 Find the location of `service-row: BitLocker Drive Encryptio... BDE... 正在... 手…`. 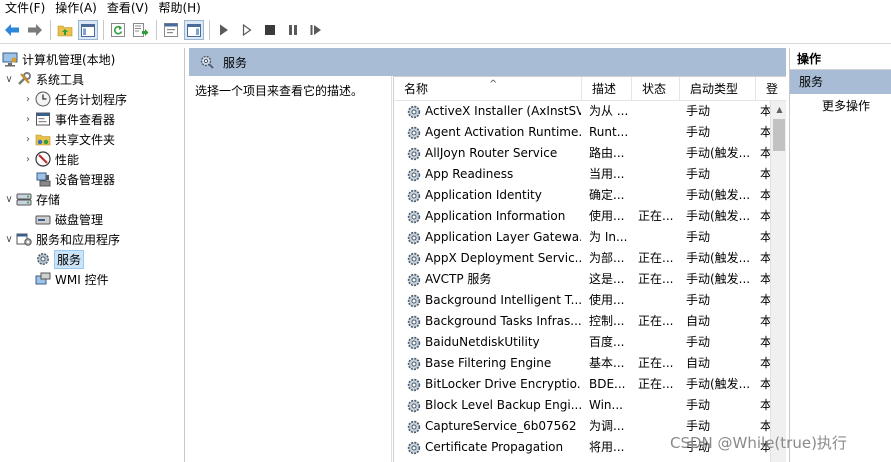

service-row: BitLocker Drive Encryptio... BDE... 正在... 手… is located at coordinates (583, 384).